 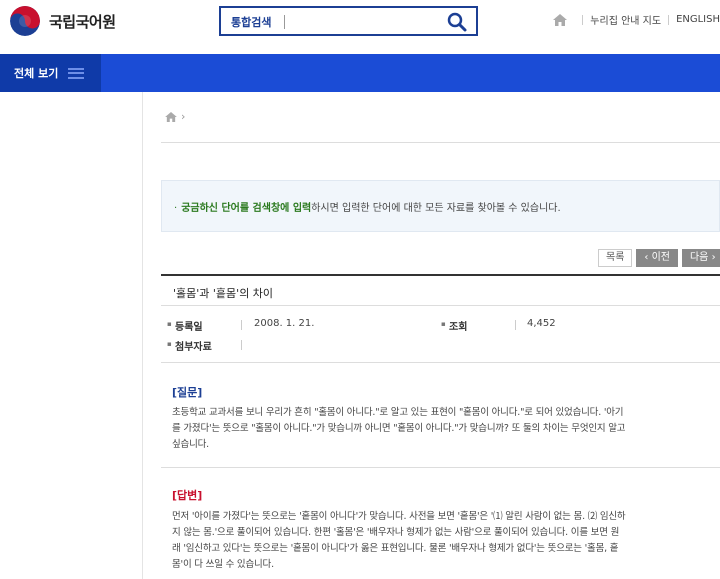 What do you see at coordinates (76, 73) in the screenshot?
I see `hamburger-icon` at bounding box center [76, 73].